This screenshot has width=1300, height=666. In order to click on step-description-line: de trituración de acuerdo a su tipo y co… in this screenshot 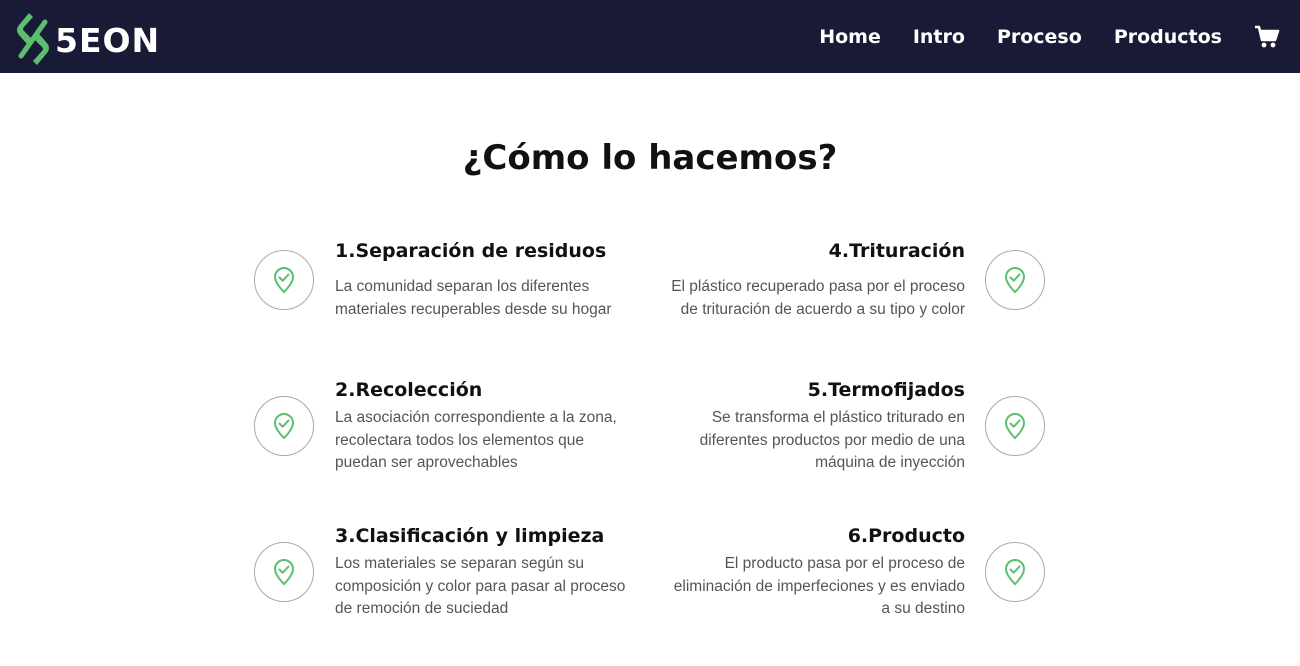, I will do `click(822, 309)`.